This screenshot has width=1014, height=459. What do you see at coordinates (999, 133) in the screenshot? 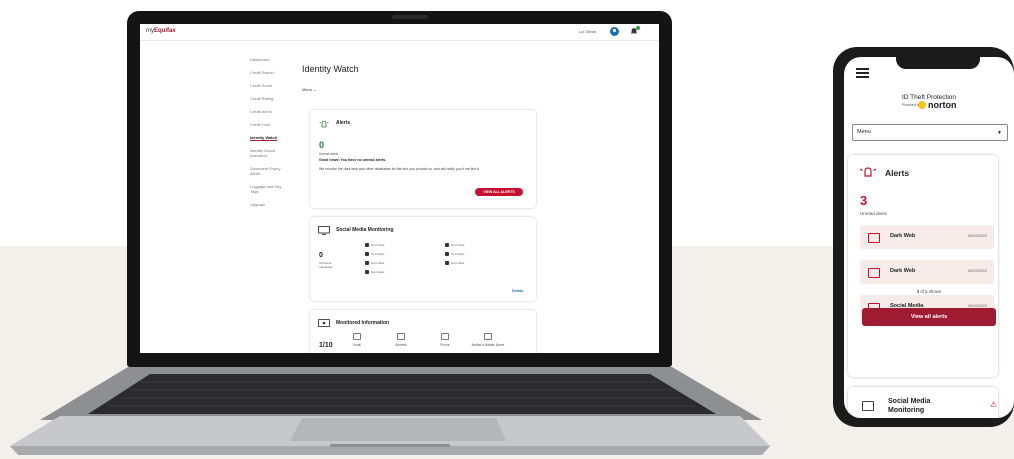
I see `caret-down-icon: ▼` at bounding box center [999, 133].